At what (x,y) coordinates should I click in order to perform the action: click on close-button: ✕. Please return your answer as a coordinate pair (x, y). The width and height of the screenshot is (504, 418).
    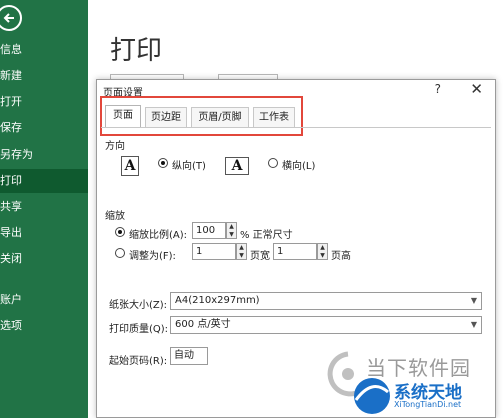
    Looking at the image, I should click on (476, 89).